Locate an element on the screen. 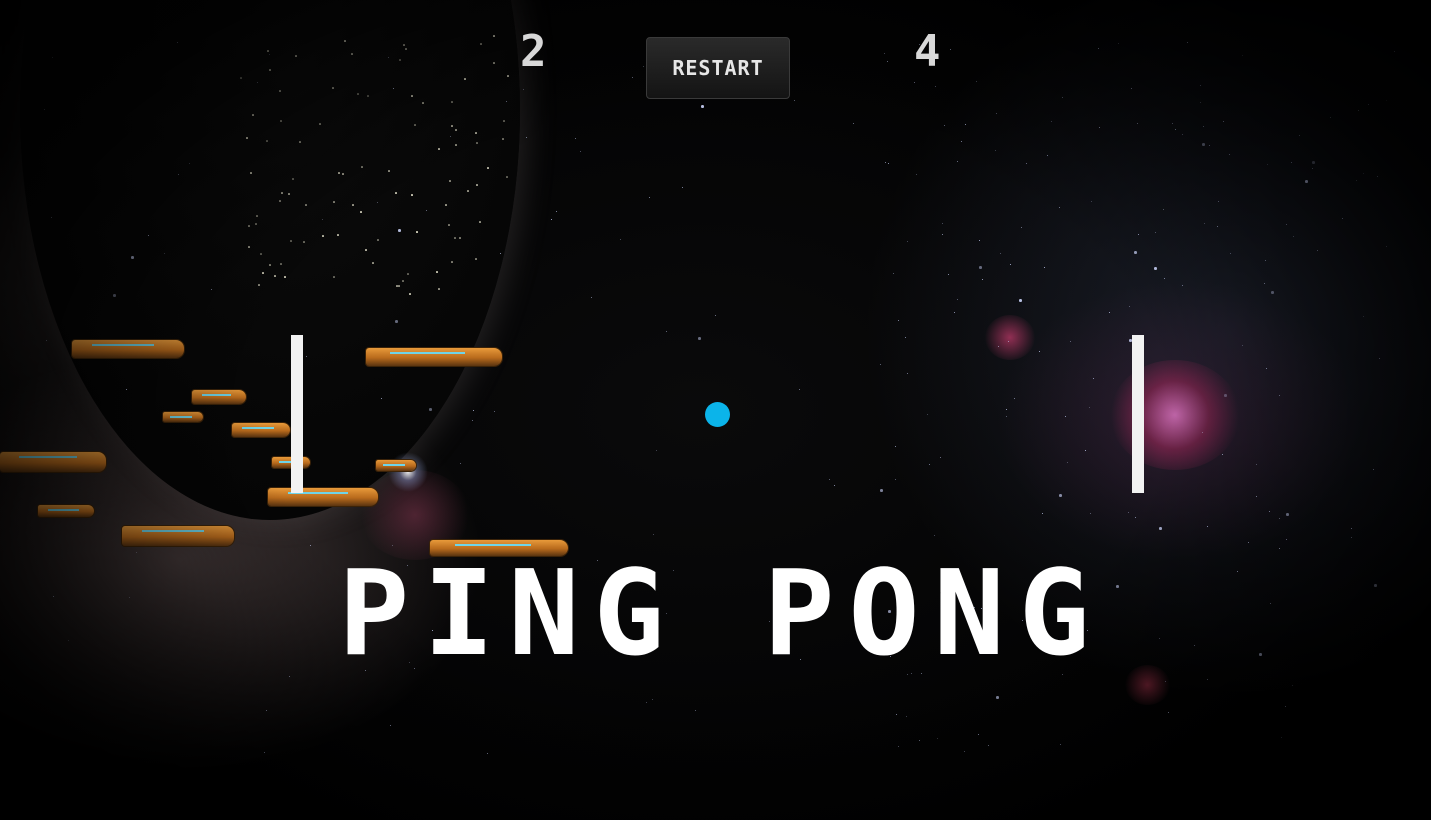 Image resolution: width=1431 pixels, height=820 pixels. paddle-left is located at coordinates (297, 414).